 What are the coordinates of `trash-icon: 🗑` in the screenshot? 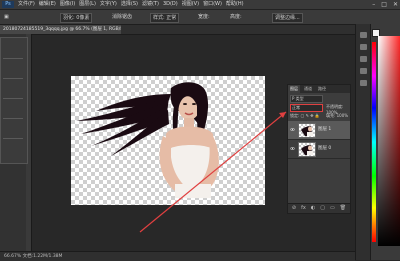 It's located at (343, 208).